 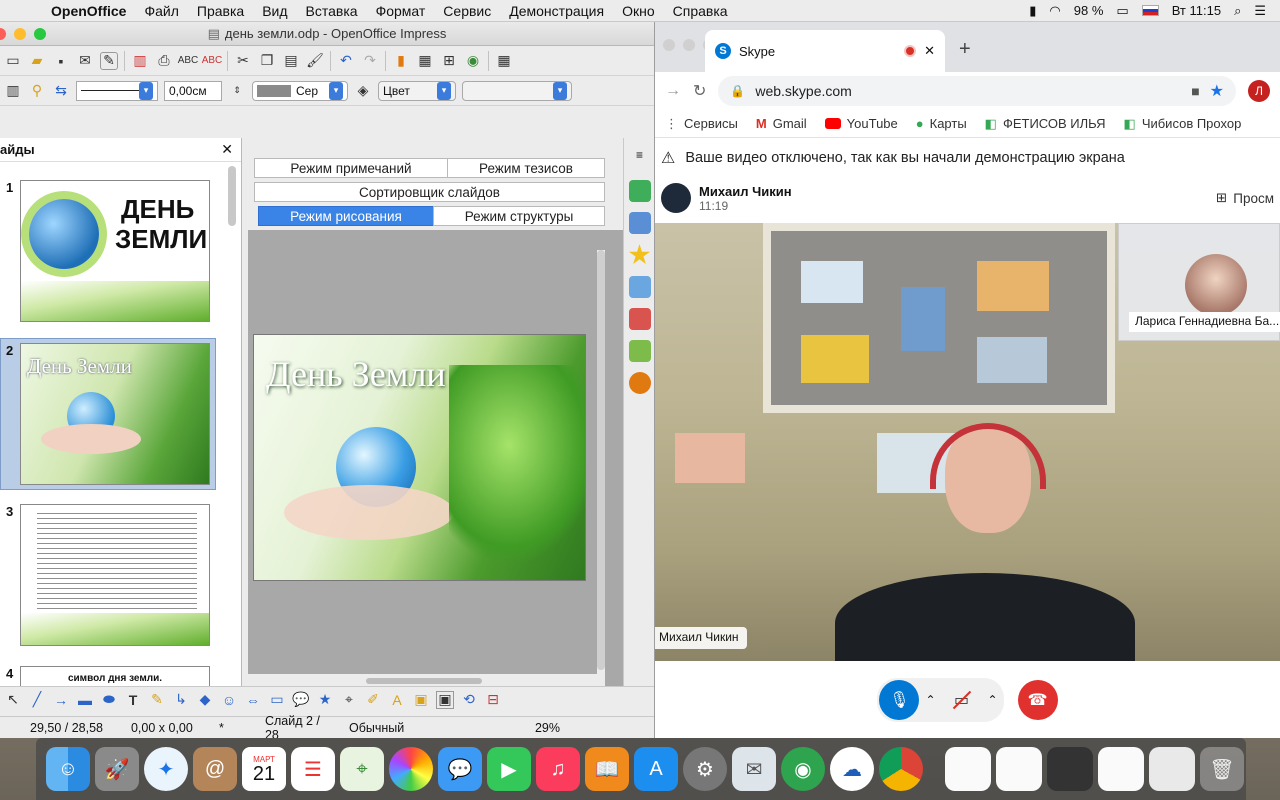 I want to click on chrome-icon, so click(x=901, y=769).